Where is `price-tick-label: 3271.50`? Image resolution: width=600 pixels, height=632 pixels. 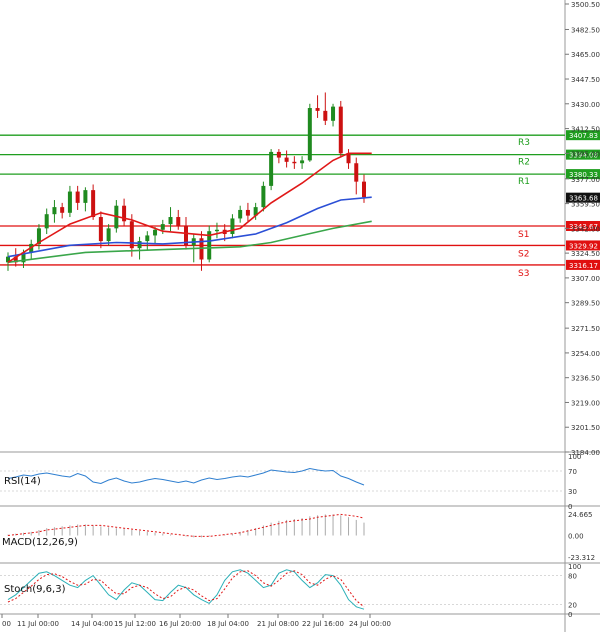 price-tick-label: 3271.50 is located at coordinates (585, 329).